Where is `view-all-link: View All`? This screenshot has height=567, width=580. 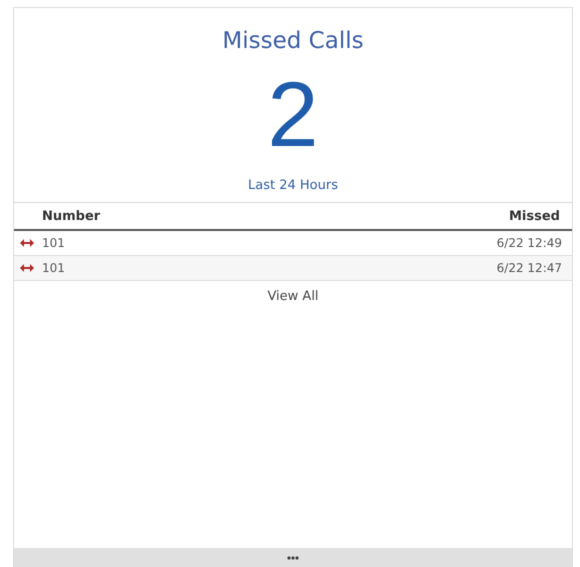
view-all-link: View All is located at coordinates (293, 296).